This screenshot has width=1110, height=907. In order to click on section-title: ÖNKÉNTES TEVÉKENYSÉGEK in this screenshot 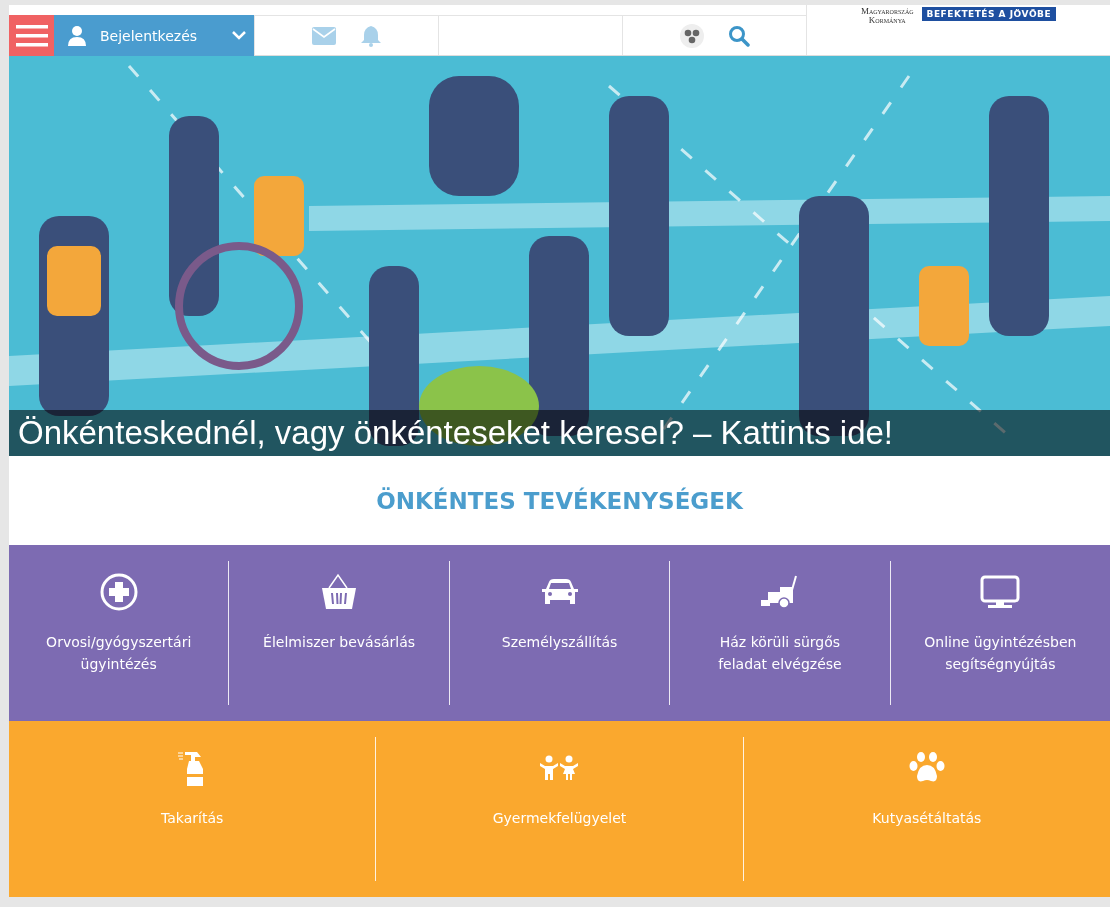, I will do `click(559, 500)`.